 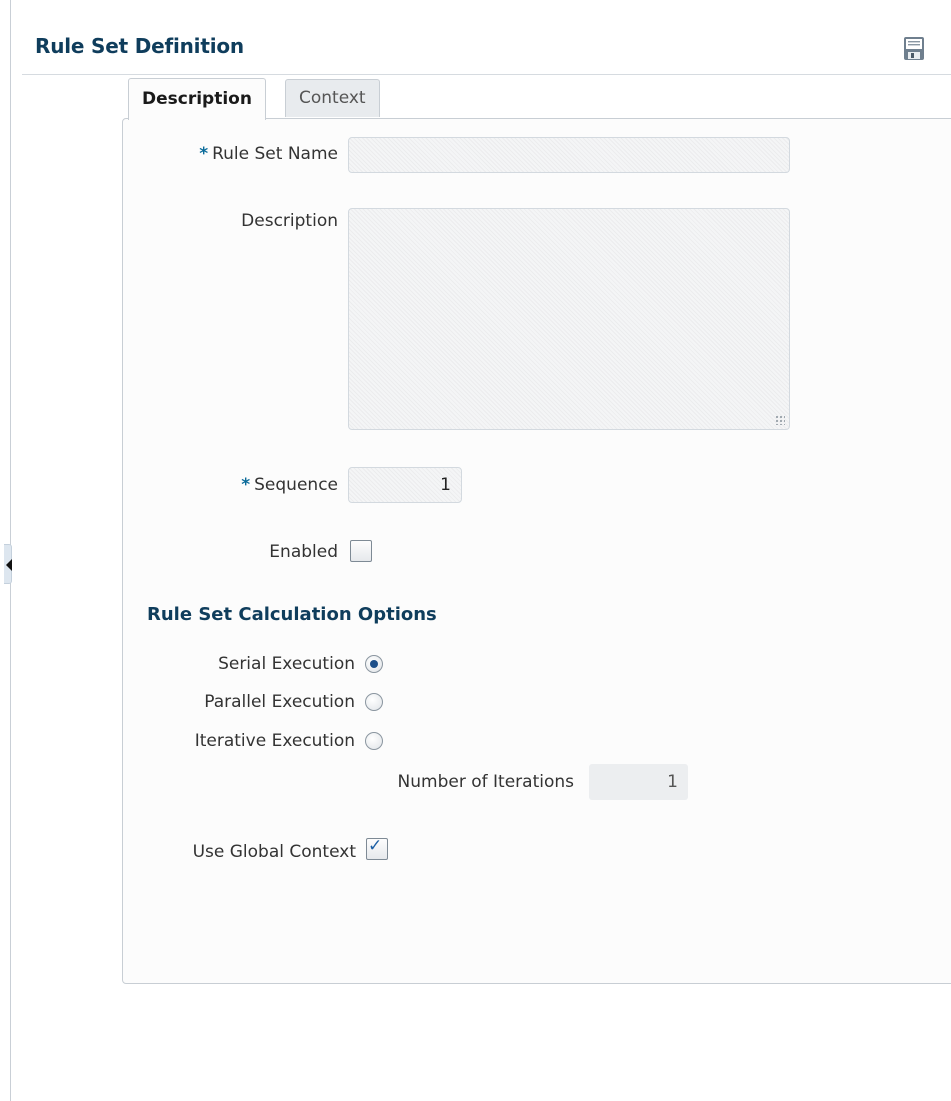 I want to click on page-title: Rule Set Definition, so click(x=139, y=46).